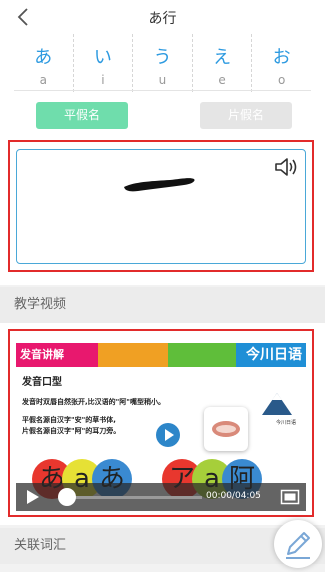 The image size is (325, 572). I want to click on kana-tab-e: え e, so click(223, 63).